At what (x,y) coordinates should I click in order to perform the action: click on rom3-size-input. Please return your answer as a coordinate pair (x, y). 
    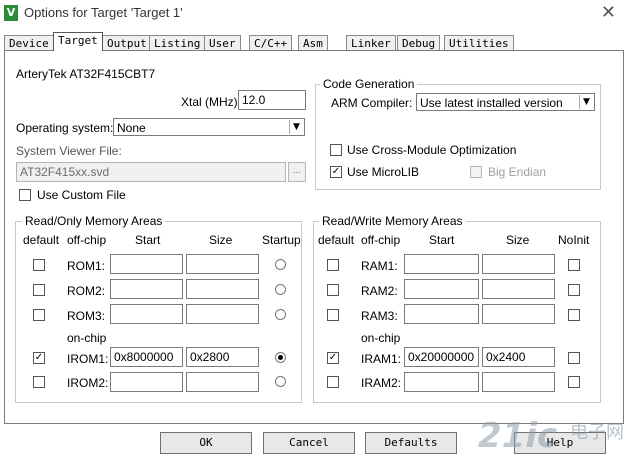
    Looking at the image, I should click on (222, 314).